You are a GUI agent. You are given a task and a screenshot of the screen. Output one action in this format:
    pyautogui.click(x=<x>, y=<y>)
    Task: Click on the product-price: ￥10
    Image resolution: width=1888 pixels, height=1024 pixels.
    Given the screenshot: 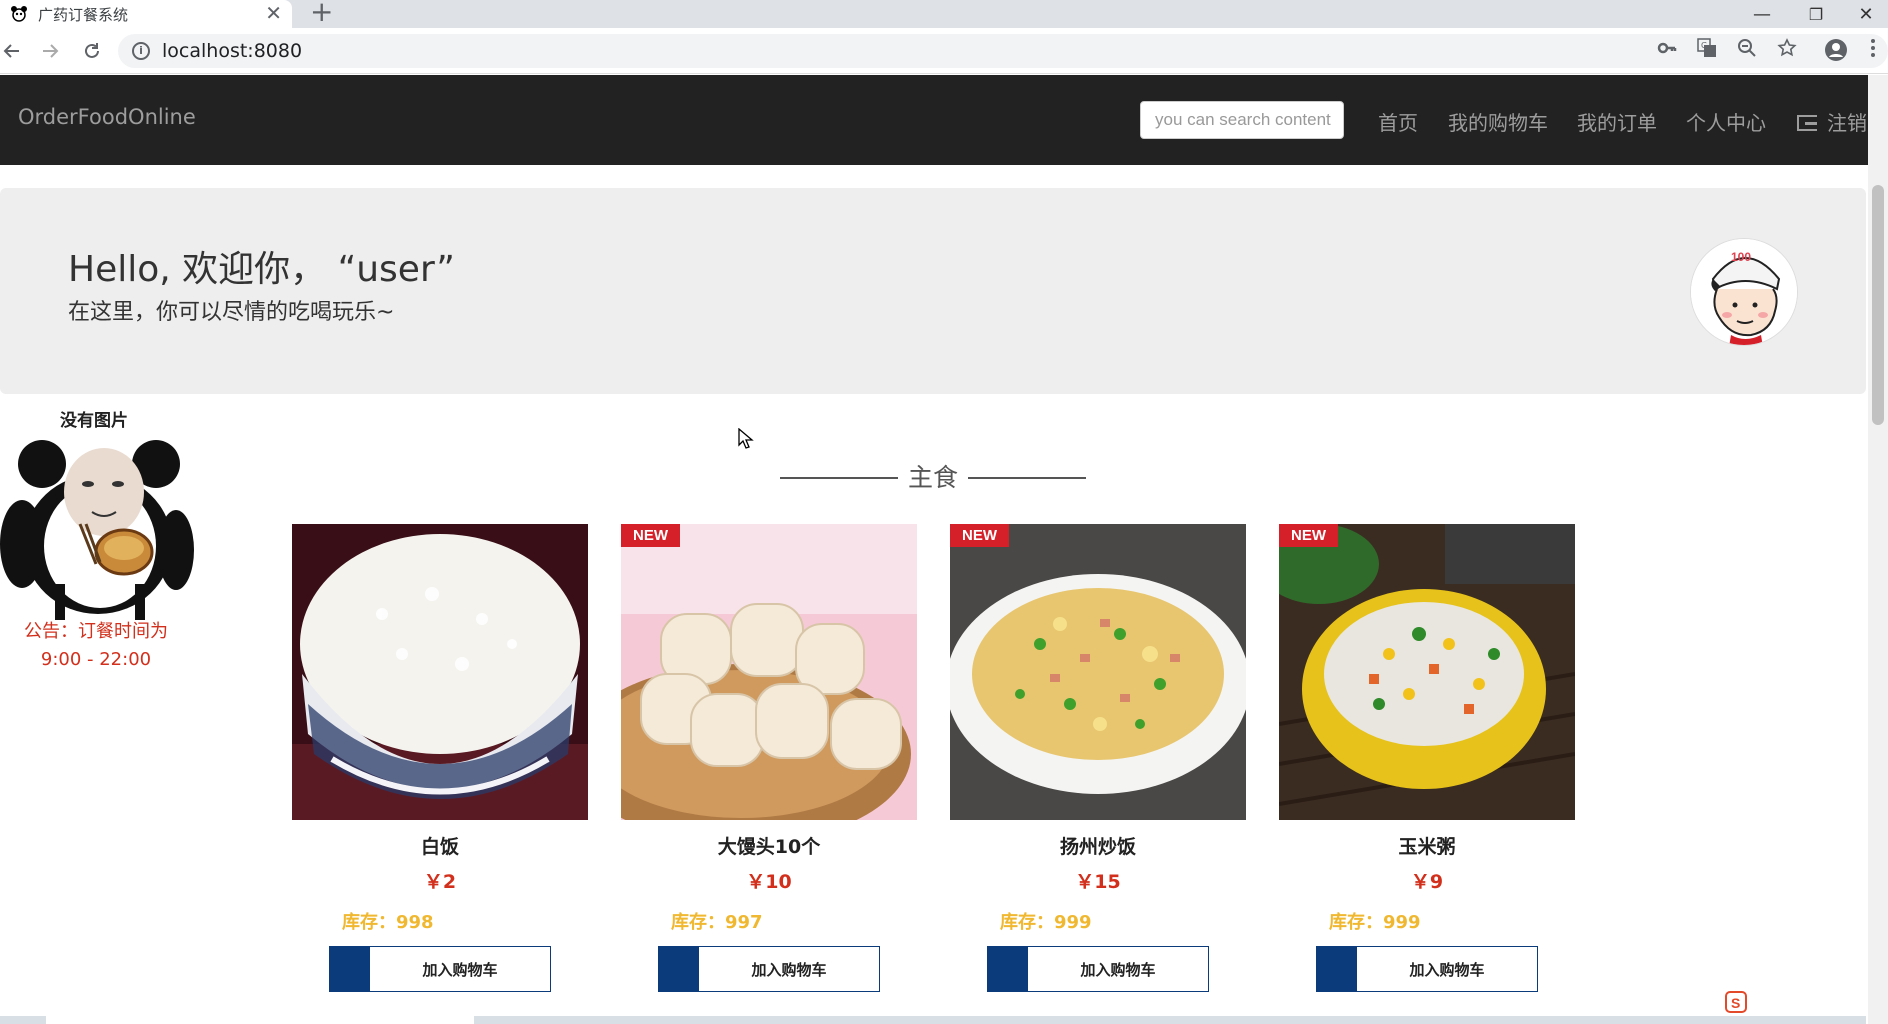 What is the action you would take?
    pyautogui.click(x=769, y=882)
    